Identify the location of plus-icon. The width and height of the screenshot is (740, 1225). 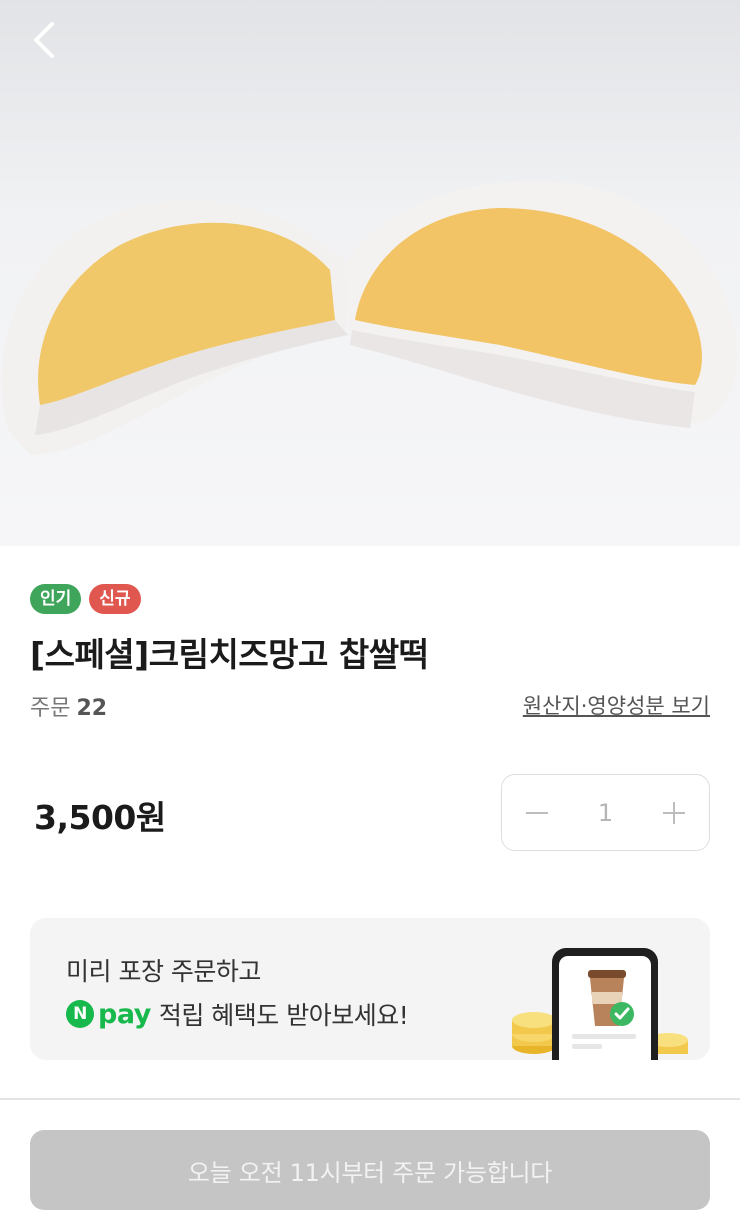
(674, 812).